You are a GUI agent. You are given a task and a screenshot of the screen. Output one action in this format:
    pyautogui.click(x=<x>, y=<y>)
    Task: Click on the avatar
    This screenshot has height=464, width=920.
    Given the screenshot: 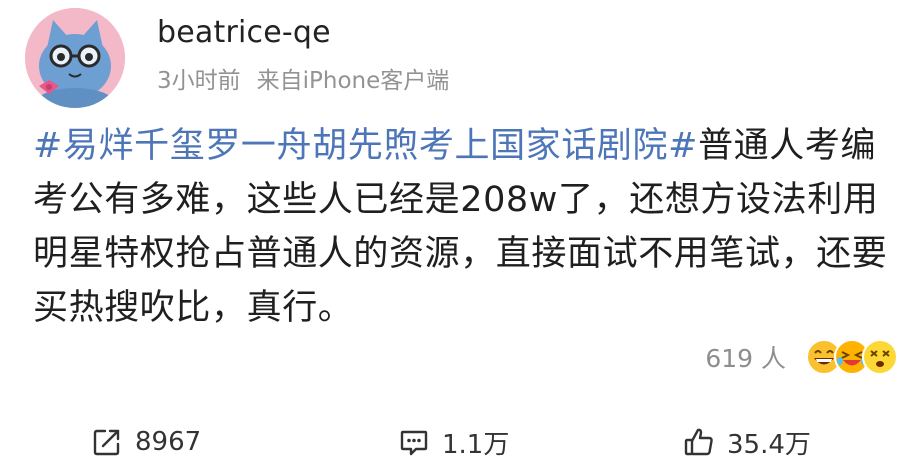 What is the action you would take?
    pyautogui.click(x=75, y=58)
    